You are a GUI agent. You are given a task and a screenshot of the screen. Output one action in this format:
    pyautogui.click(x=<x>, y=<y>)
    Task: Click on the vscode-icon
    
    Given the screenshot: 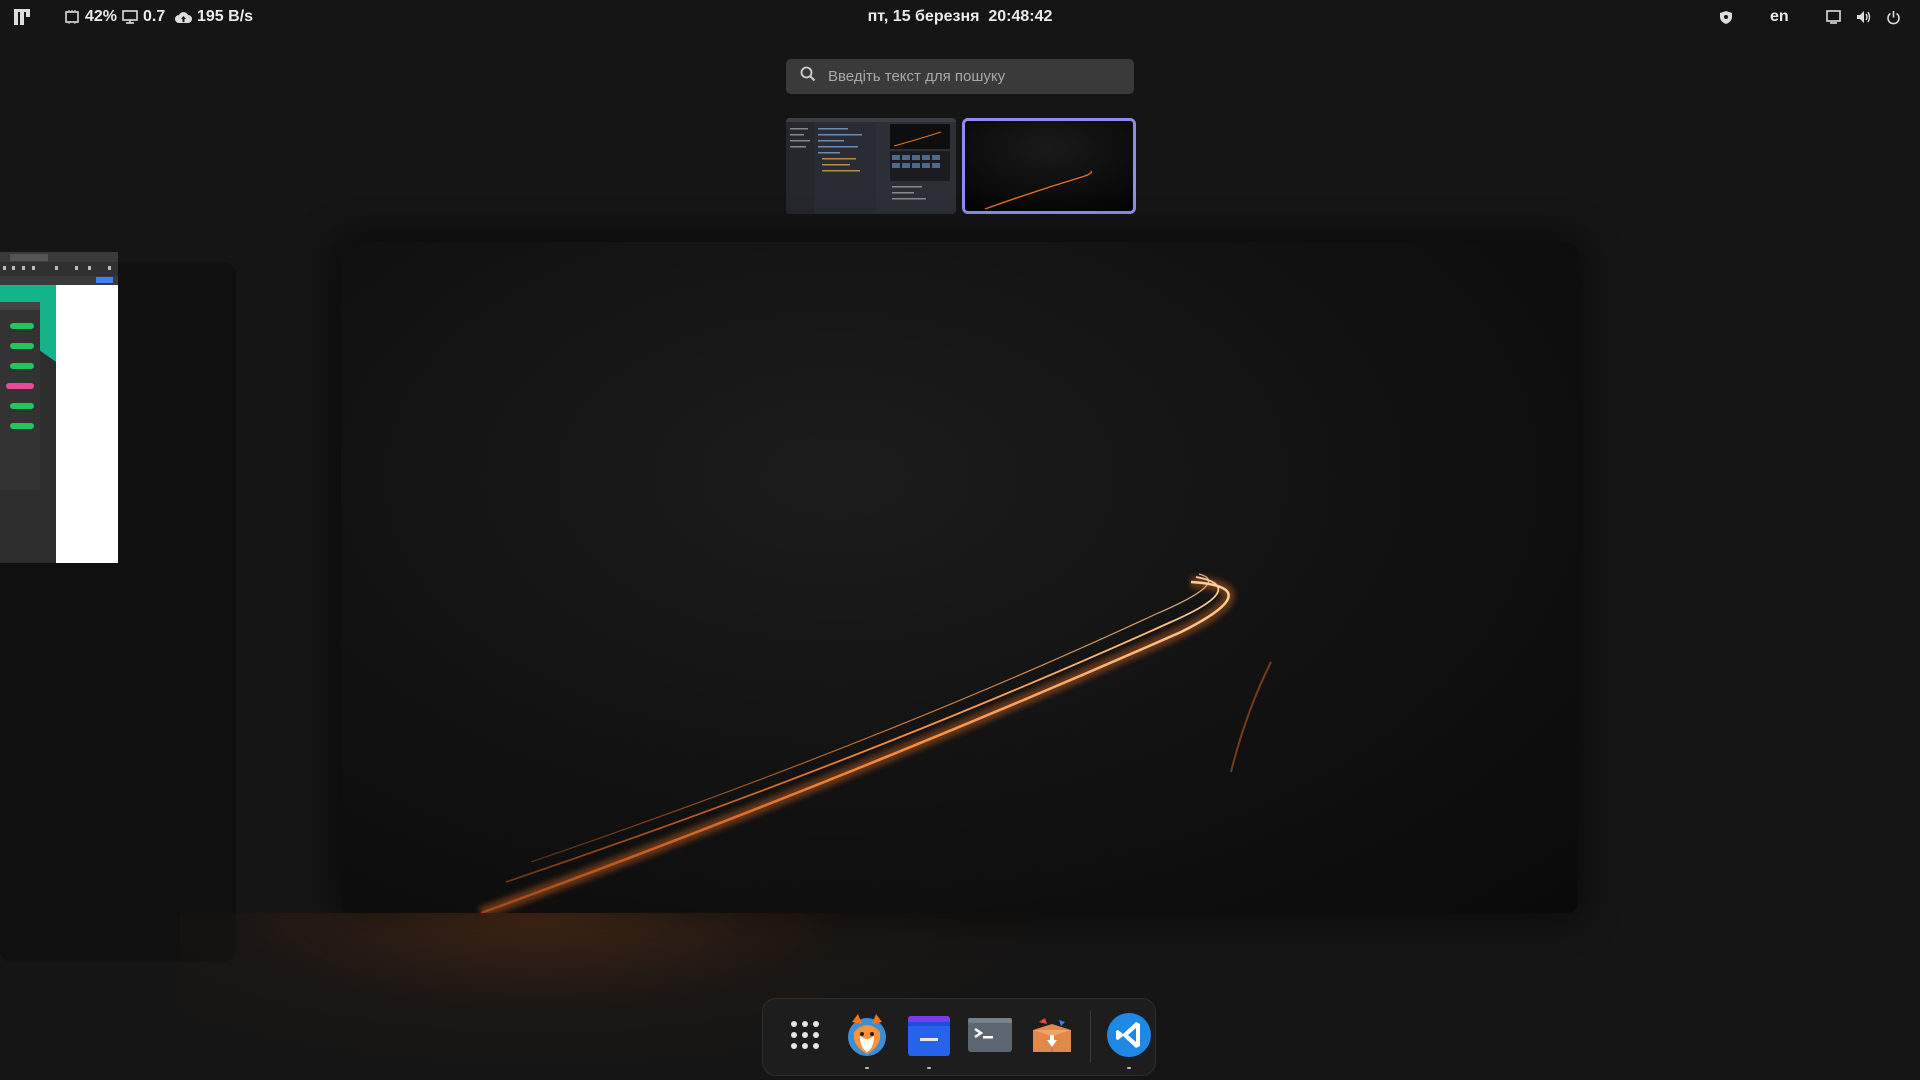 What is the action you would take?
    pyautogui.click(x=1129, y=1037)
    